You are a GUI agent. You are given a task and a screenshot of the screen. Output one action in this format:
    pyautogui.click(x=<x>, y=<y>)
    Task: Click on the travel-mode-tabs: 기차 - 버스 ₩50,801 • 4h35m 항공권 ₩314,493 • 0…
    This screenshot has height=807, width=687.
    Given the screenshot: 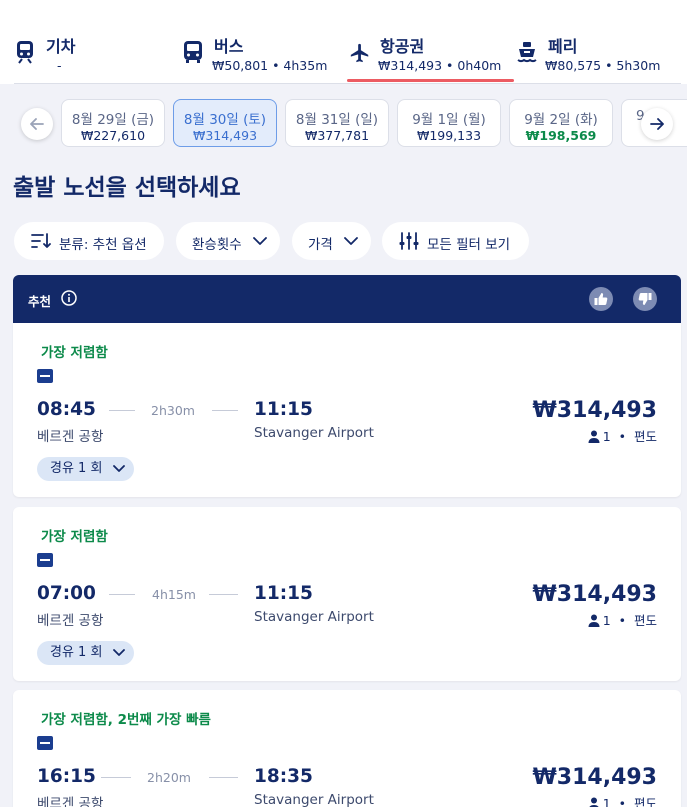 What is the action you would take?
    pyautogui.click(x=343, y=42)
    